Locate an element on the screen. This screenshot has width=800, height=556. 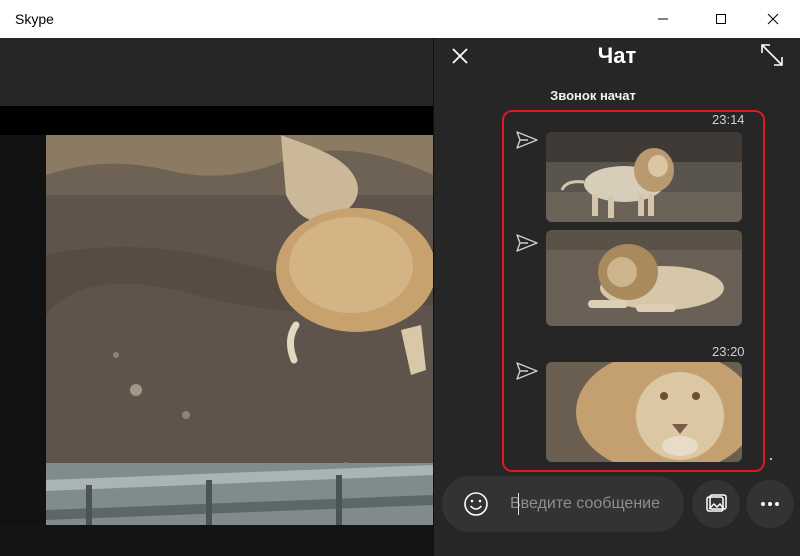
lion-closeup-image is located at coordinates (644, 412).